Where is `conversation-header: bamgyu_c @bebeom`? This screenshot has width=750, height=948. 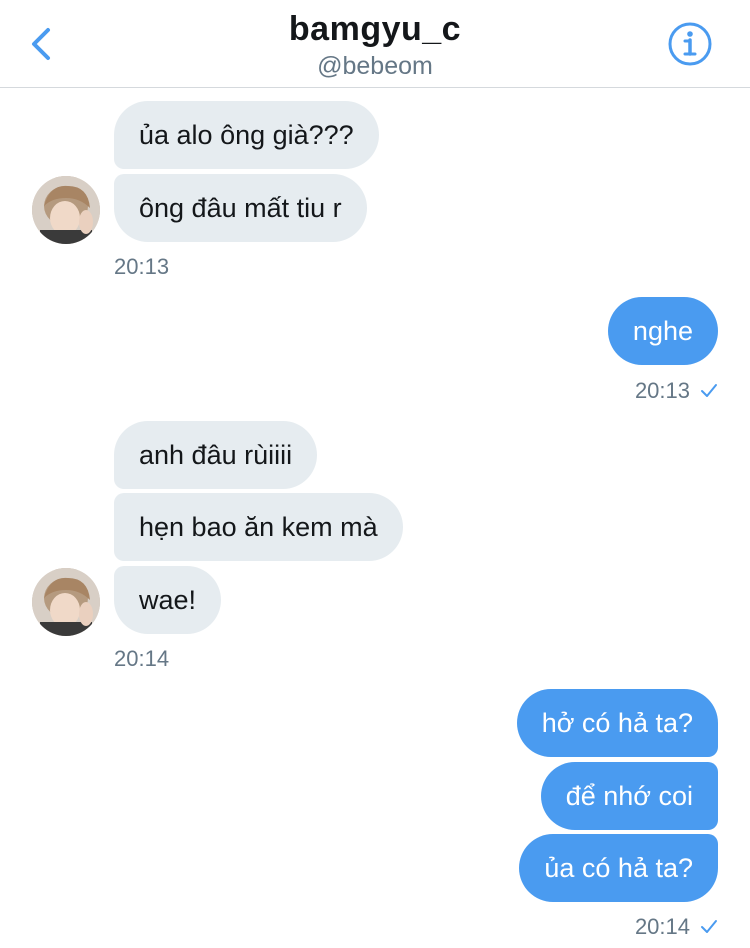 conversation-header: bamgyu_c @bebeom is located at coordinates (375, 44).